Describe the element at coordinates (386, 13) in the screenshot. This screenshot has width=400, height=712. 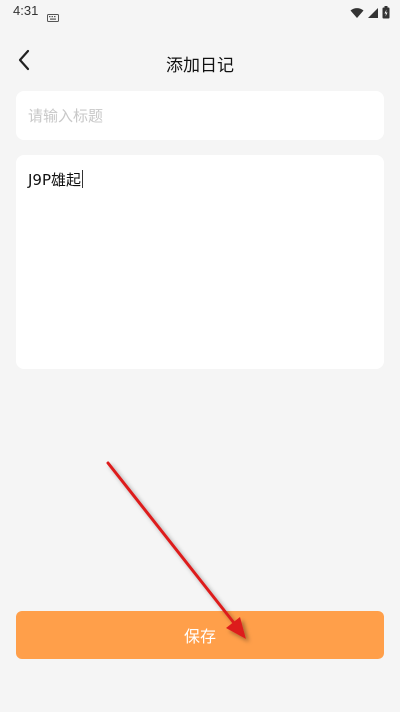
I see `battery-icon` at that location.